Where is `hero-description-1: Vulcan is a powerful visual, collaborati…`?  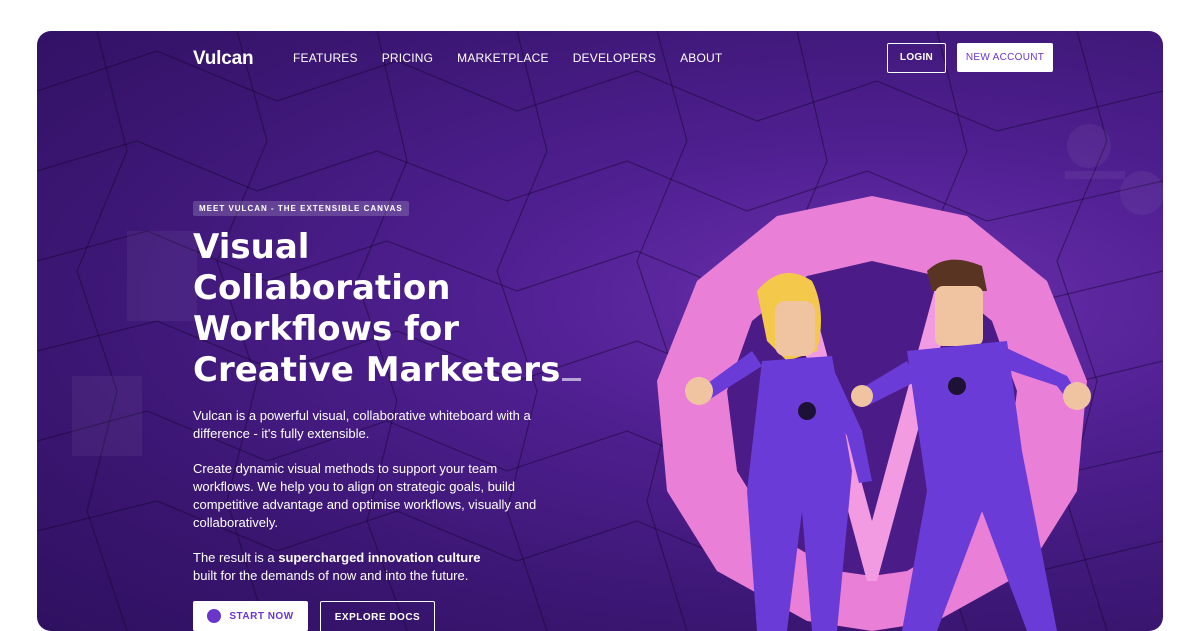 hero-description-1: Vulcan is a powerful visual, collaborati… is located at coordinates (362, 424).